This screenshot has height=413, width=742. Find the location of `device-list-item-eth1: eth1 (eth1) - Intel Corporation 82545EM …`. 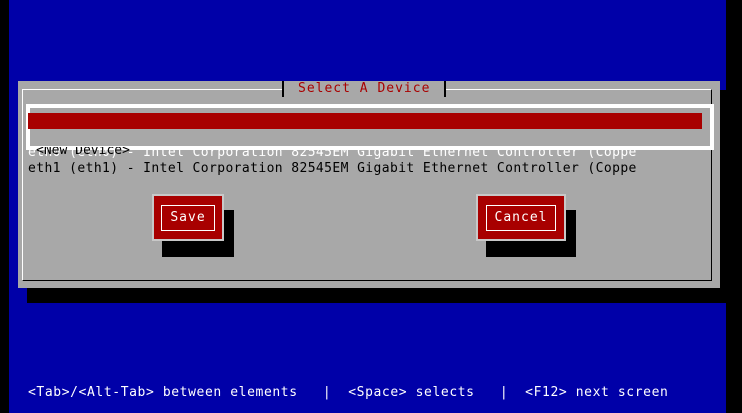

device-list-item-eth1: eth1 (eth1) - Intel Corporation 82545EM … is located at coordinates (360, 152).